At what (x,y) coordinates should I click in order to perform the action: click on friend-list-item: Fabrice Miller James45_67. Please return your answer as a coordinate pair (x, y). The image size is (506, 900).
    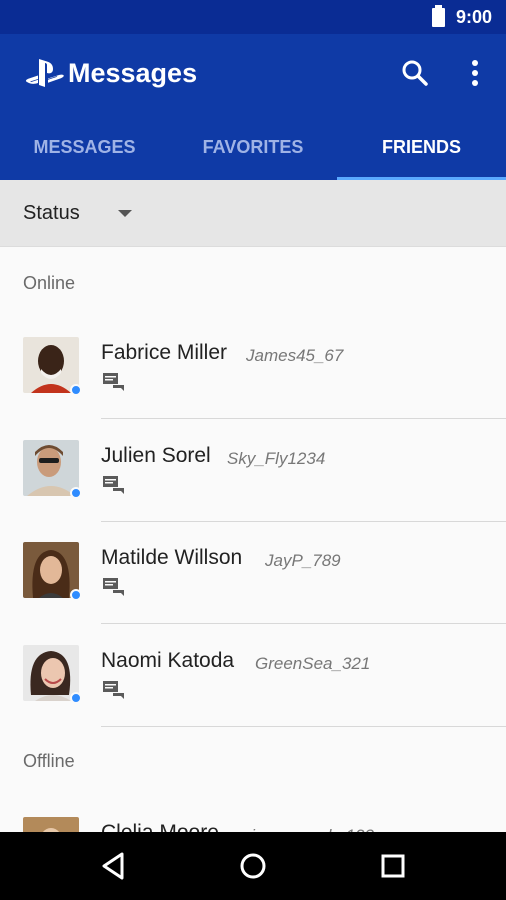
    Looking at the image, I should click on (253, 368).